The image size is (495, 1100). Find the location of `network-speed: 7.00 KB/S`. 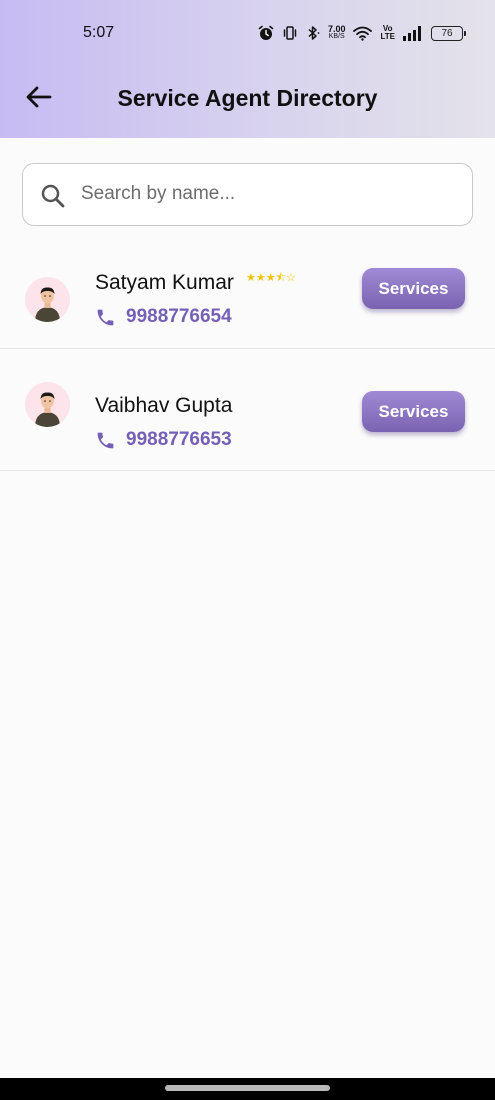

network-speed: 7.00 KB/S is located at coordinates (337, 33).